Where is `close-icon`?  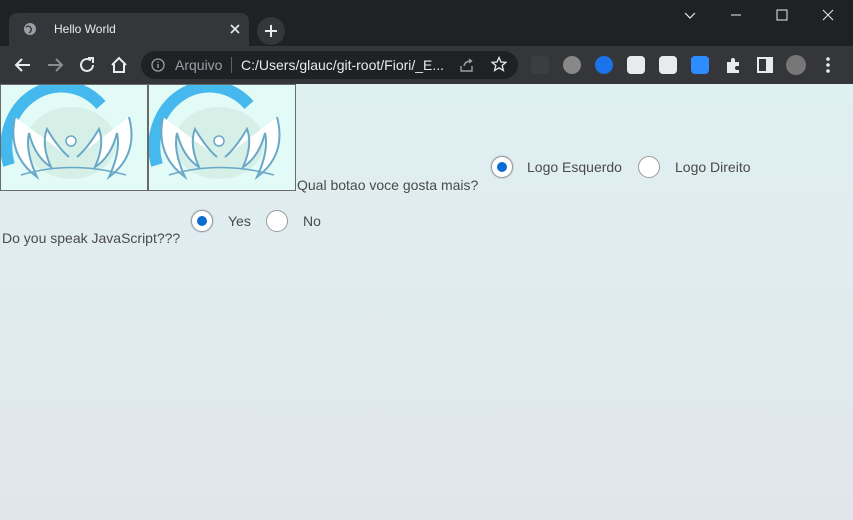 close-icon is located at coordinates (828, 15).